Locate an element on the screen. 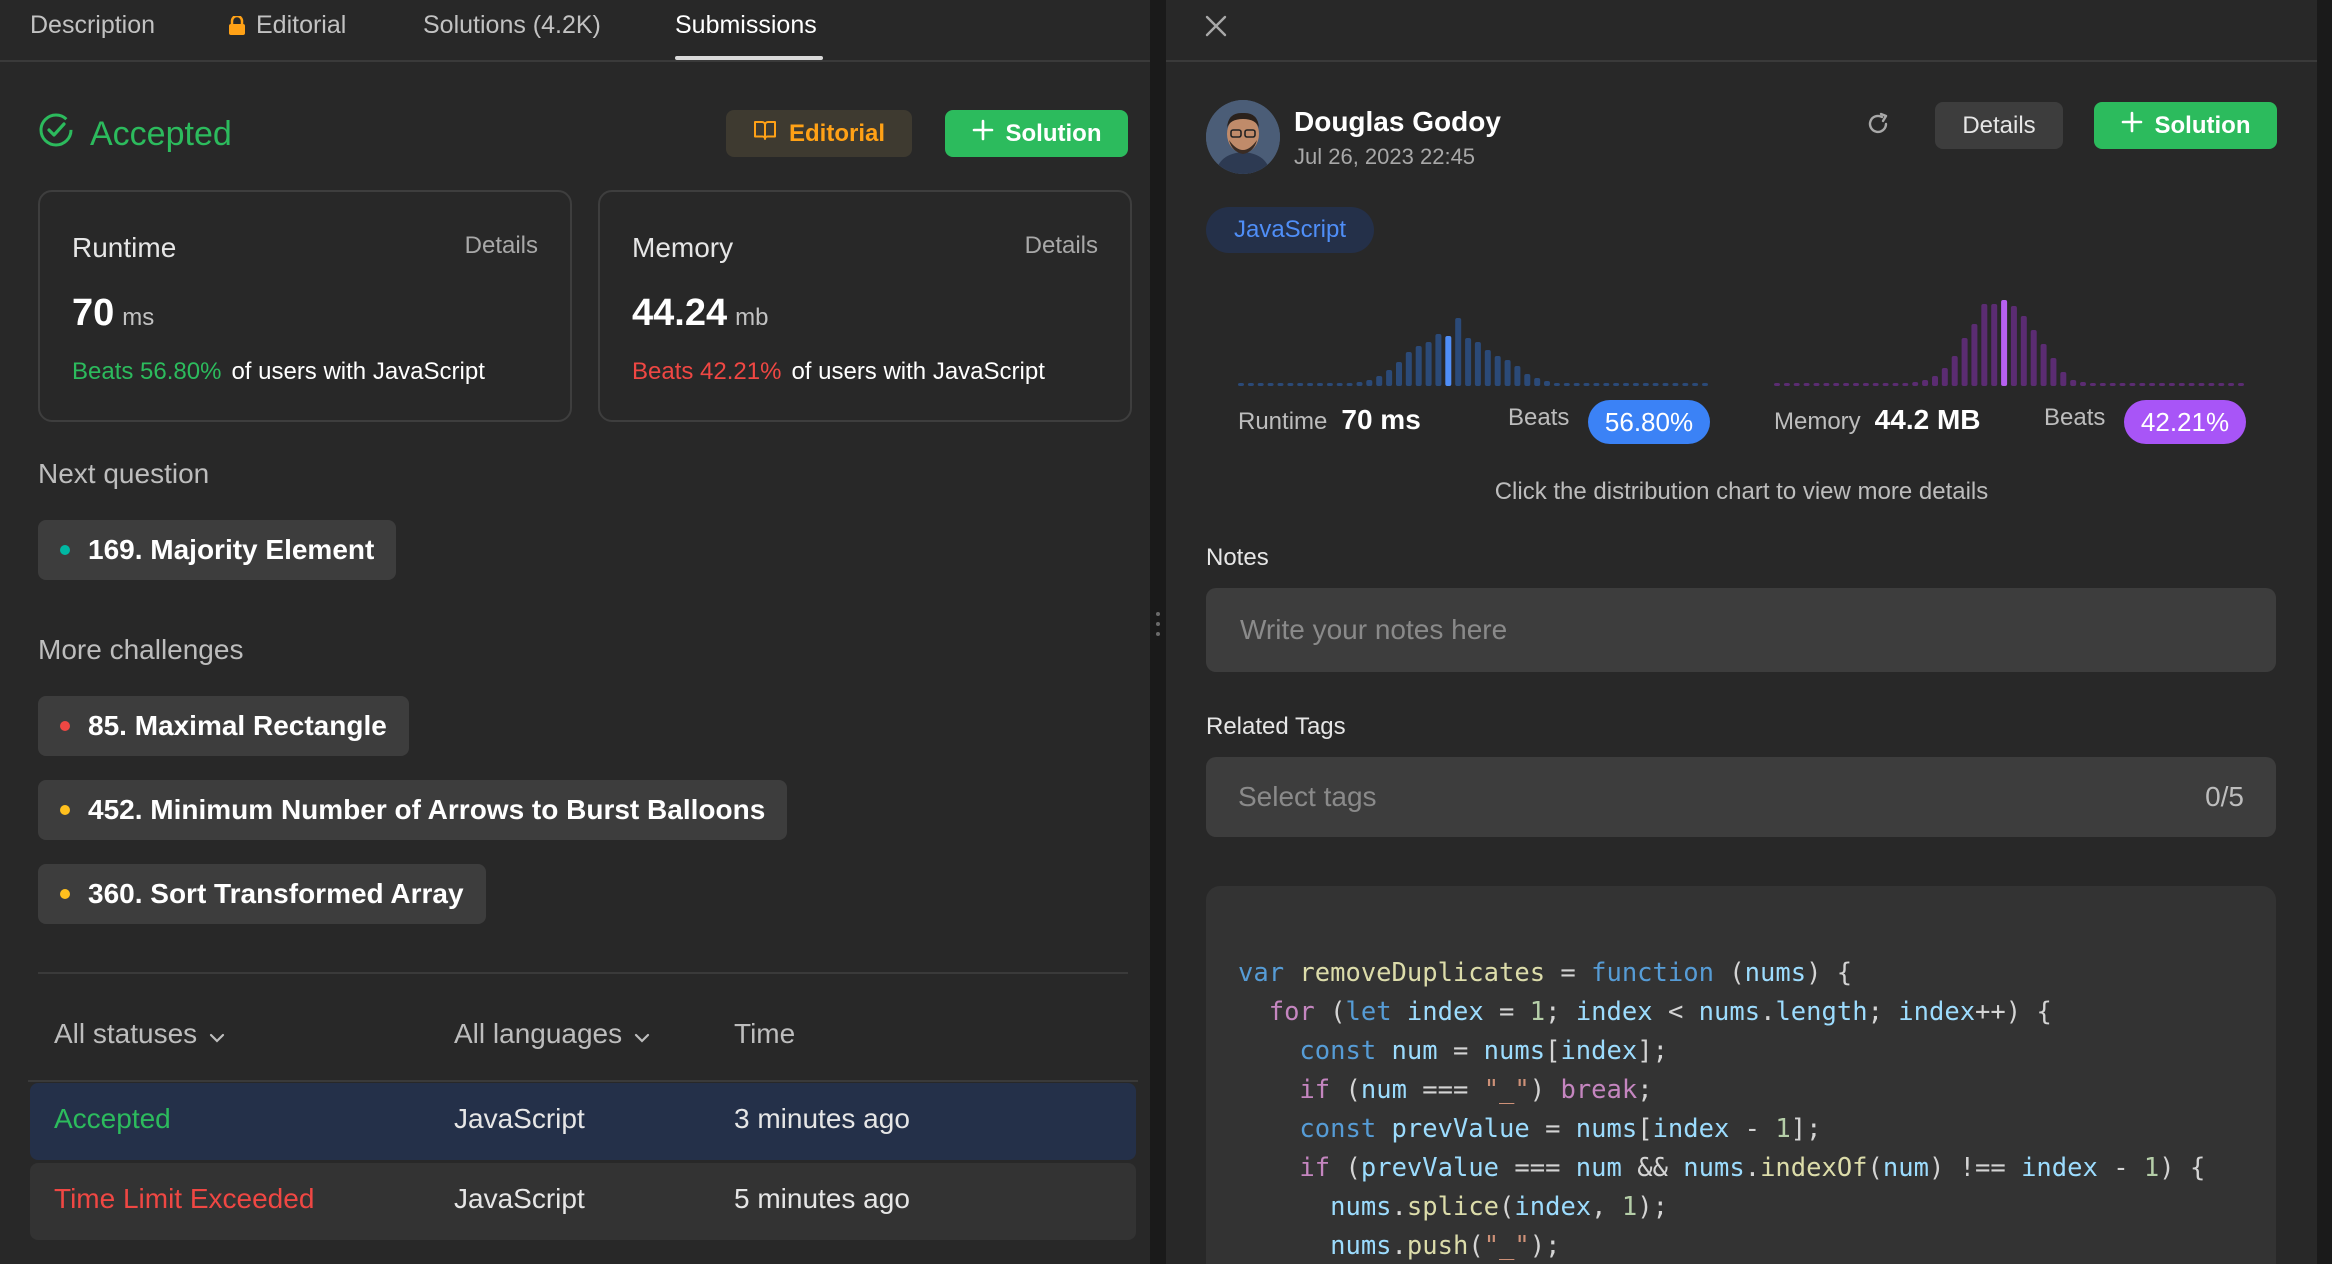 The width and height of the screenshot is (2332, 1264). editorial-button: Editorial is located at coordinates (819, 133).